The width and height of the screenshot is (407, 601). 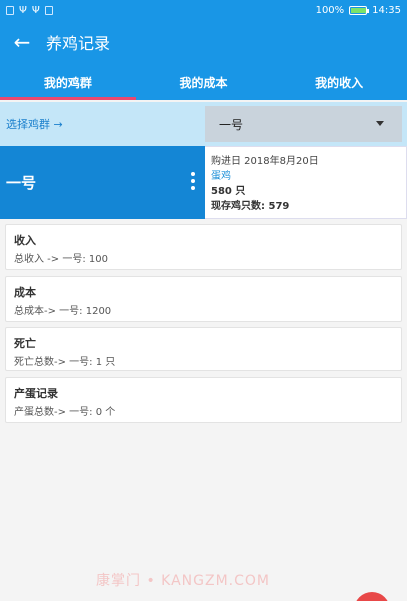 I want to click on card-subtitle: 死亡总数-> 一号: 1 只, so click(x=65, y=362).